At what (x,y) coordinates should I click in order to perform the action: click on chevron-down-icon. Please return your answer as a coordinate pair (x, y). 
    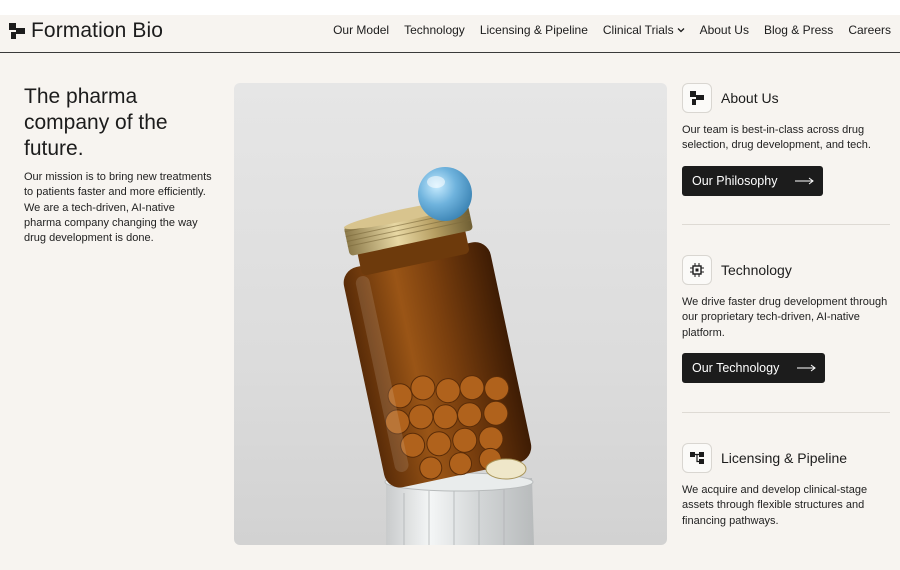
    Looking at the image, I should click on (681, 30).